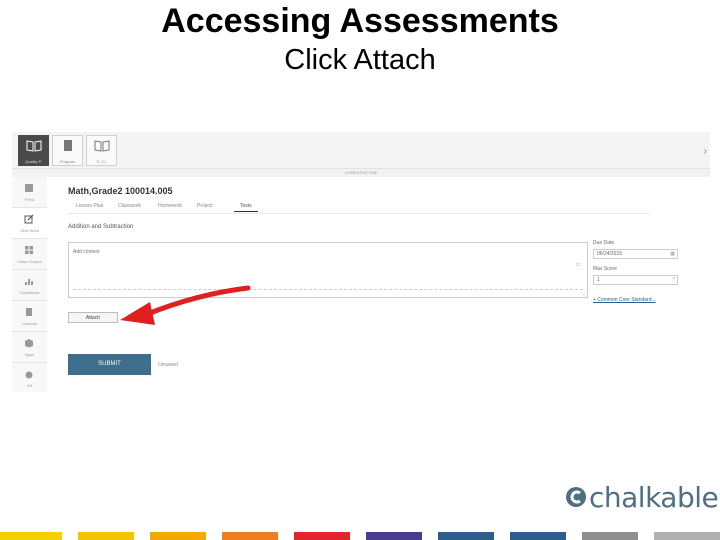 The image size is (720, 540). I want to click on slide-title: Accessing Assessments, so click(360, 21).